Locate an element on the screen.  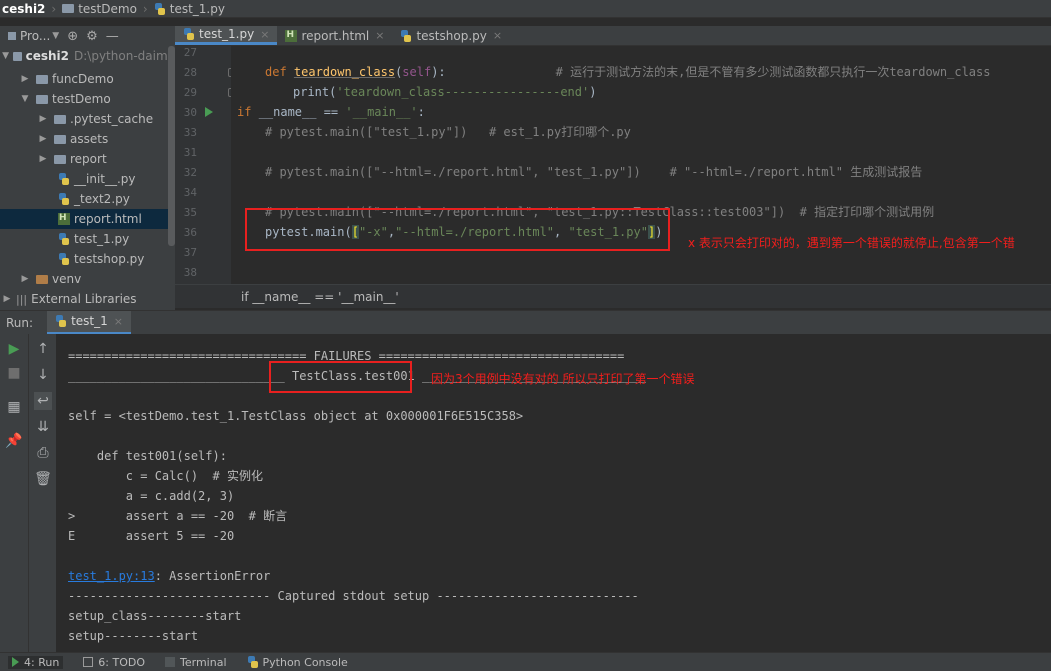
print-icon: ⎙ is located at coordinates (43, 453).